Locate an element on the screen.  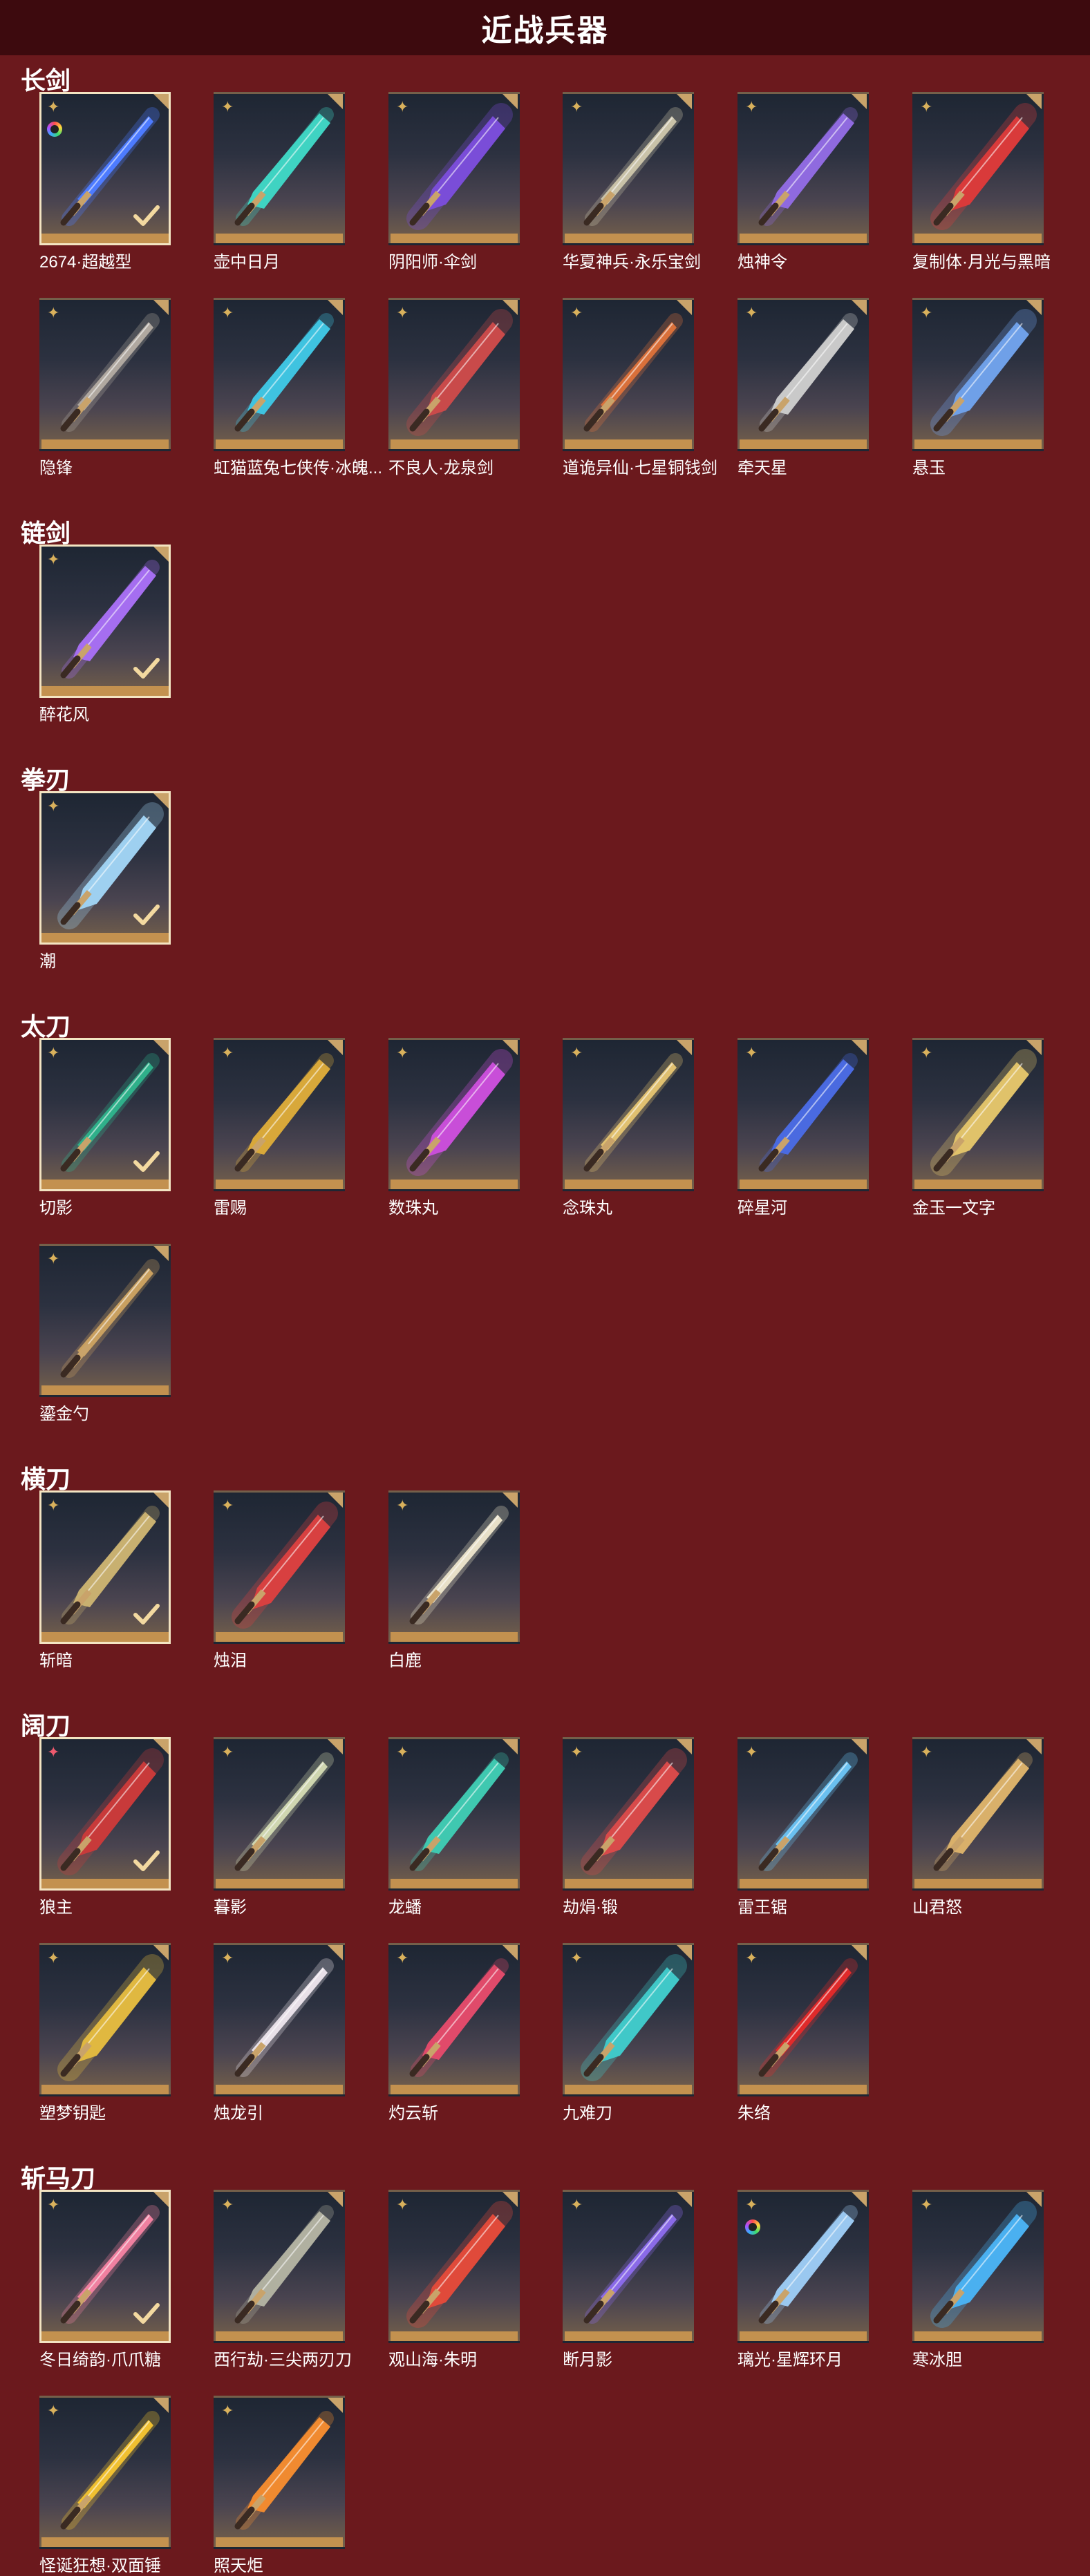
weapon-item: ✦ 寒冰胆 is located at coordinates (980, 2280).